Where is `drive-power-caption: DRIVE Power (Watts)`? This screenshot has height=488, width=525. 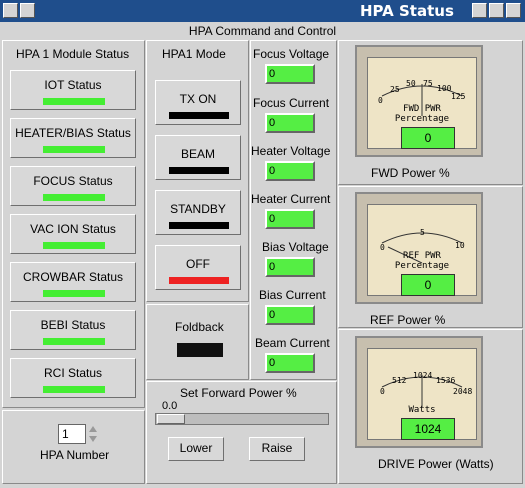
drive-power-caption: DRIVE Power (Watts) is located at coordinates (436, 464).